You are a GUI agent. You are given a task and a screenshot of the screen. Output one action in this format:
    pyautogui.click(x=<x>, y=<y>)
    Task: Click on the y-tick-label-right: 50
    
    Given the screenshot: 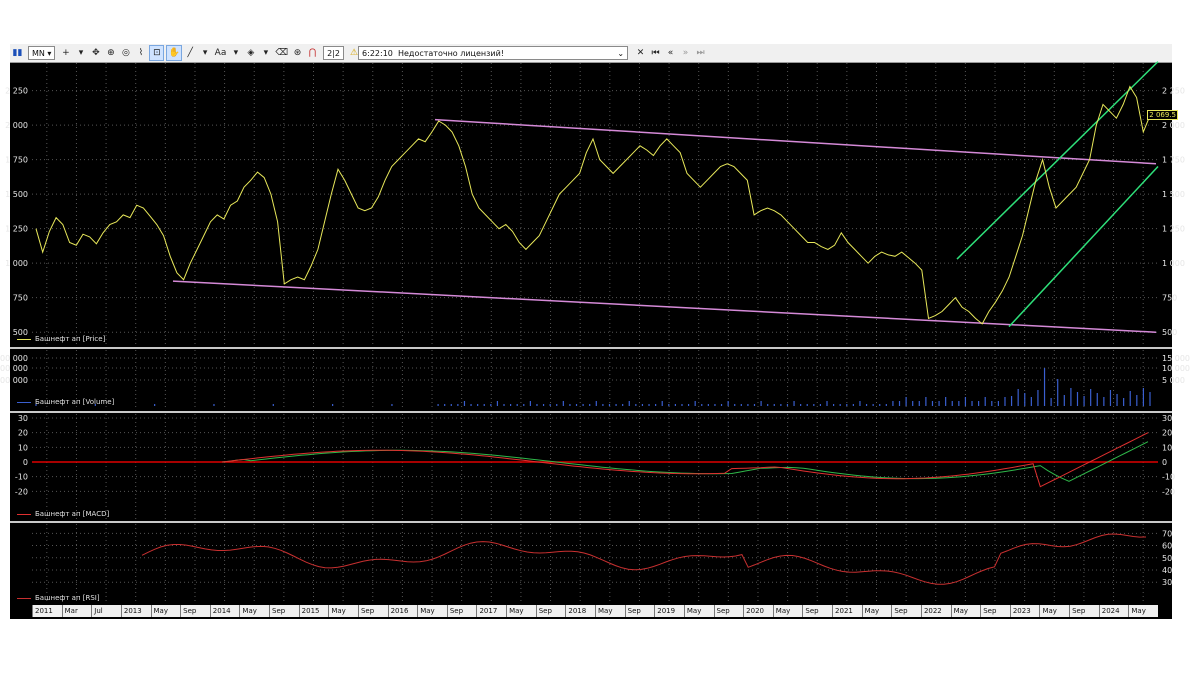 What is the action you would take?
    pyautogui.click(x=1167, y=558)
    